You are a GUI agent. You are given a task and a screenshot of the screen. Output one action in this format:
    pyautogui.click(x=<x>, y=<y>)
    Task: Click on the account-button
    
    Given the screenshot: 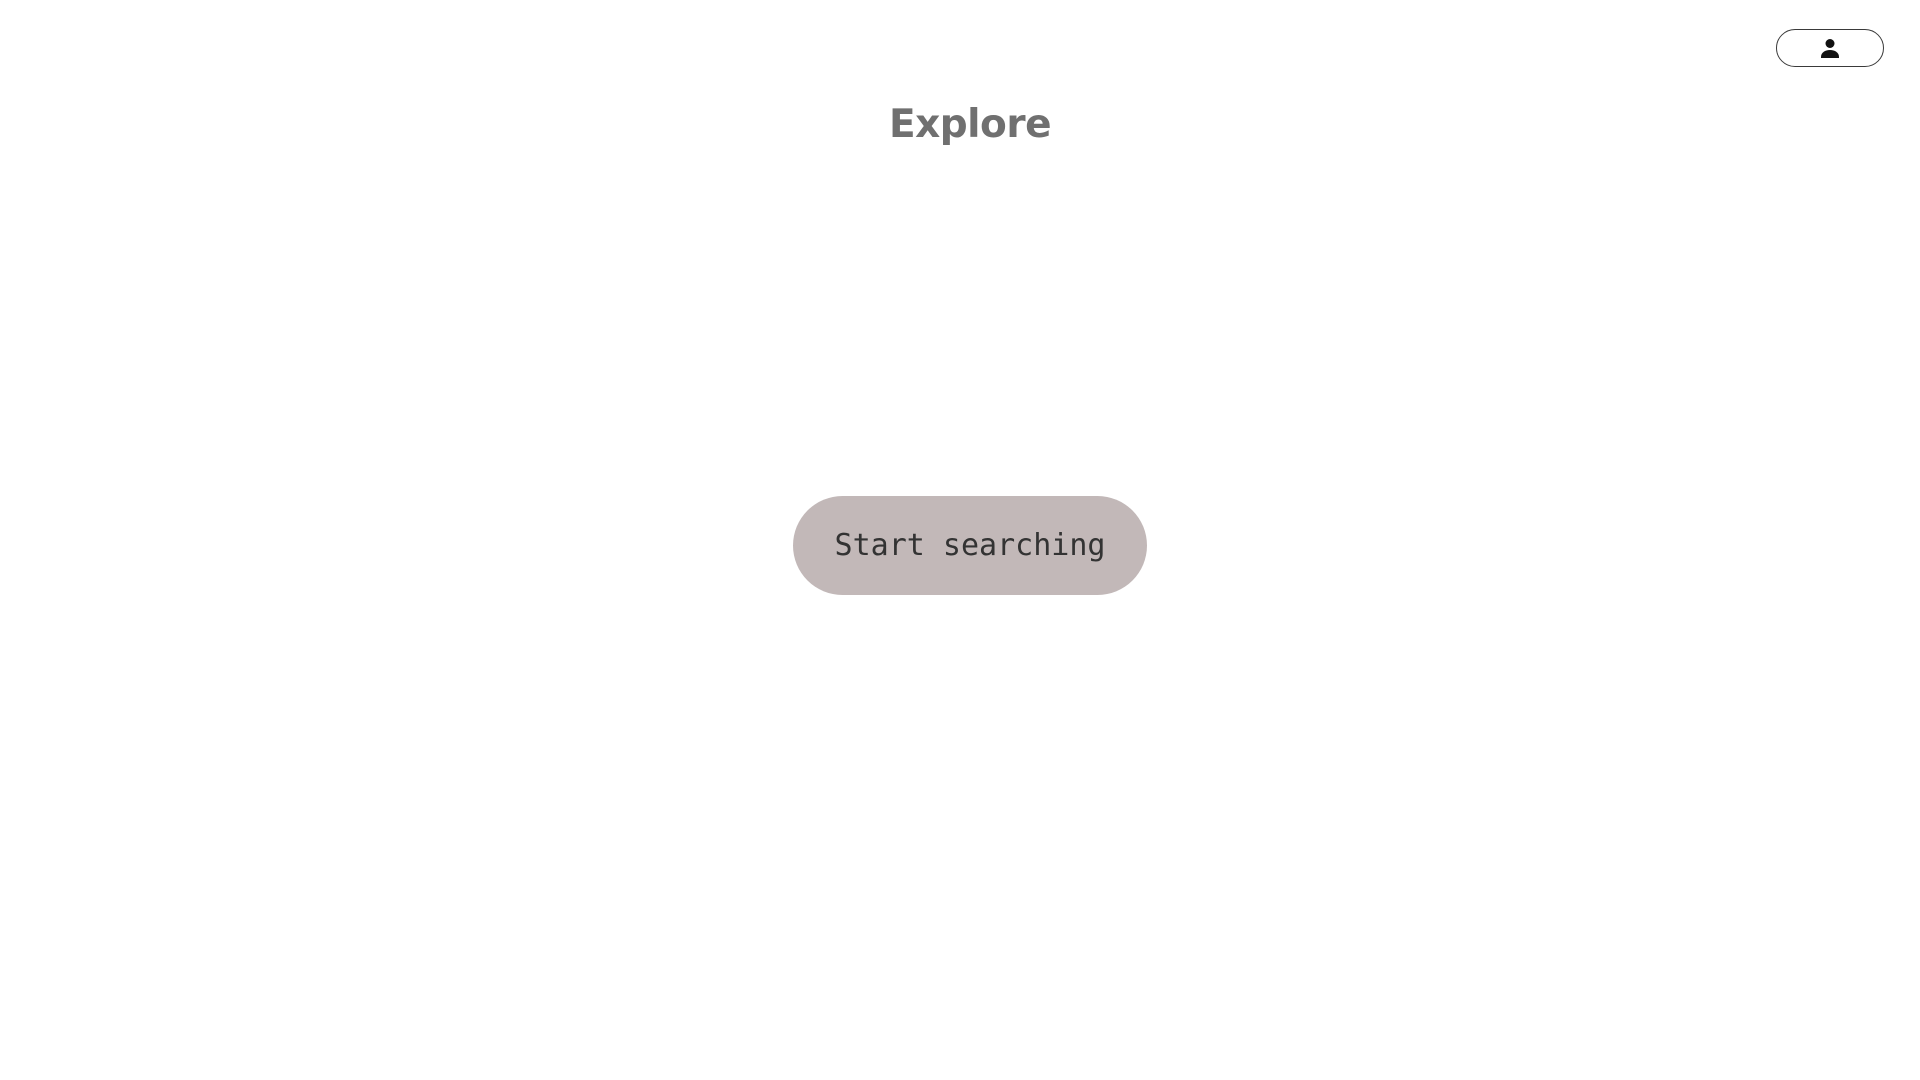 What is the action you would take?
    pyautogui.click(x=1830, y=48)
    